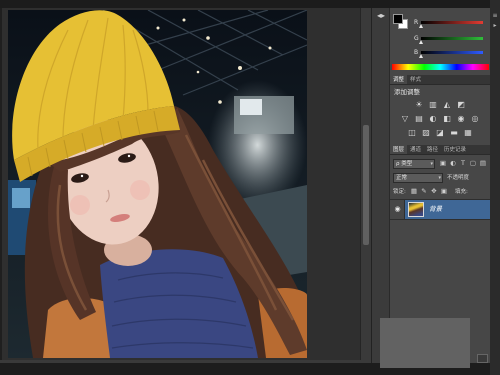  I want to click on tab-layers: 图层, so click(399, 149).